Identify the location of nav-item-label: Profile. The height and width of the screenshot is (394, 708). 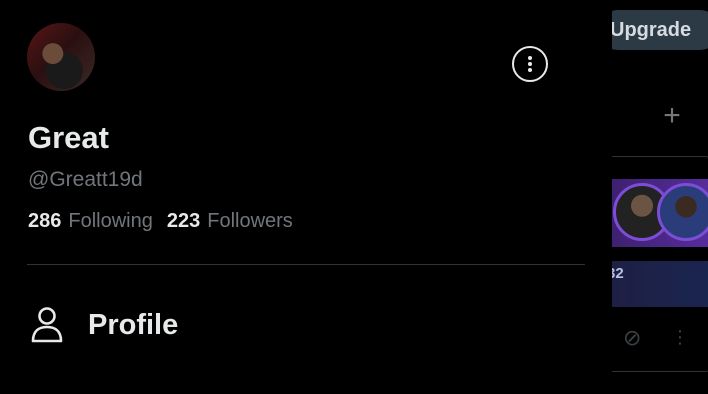
(133, 324).